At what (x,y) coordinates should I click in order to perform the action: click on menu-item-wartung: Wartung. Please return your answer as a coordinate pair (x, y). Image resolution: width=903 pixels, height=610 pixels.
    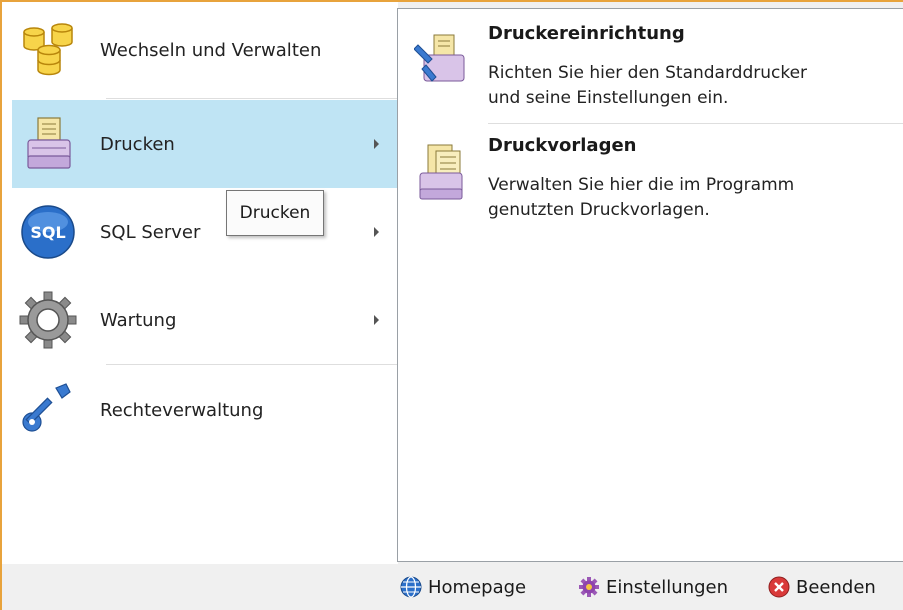
    Looking at the image, I should click on (205, 320).